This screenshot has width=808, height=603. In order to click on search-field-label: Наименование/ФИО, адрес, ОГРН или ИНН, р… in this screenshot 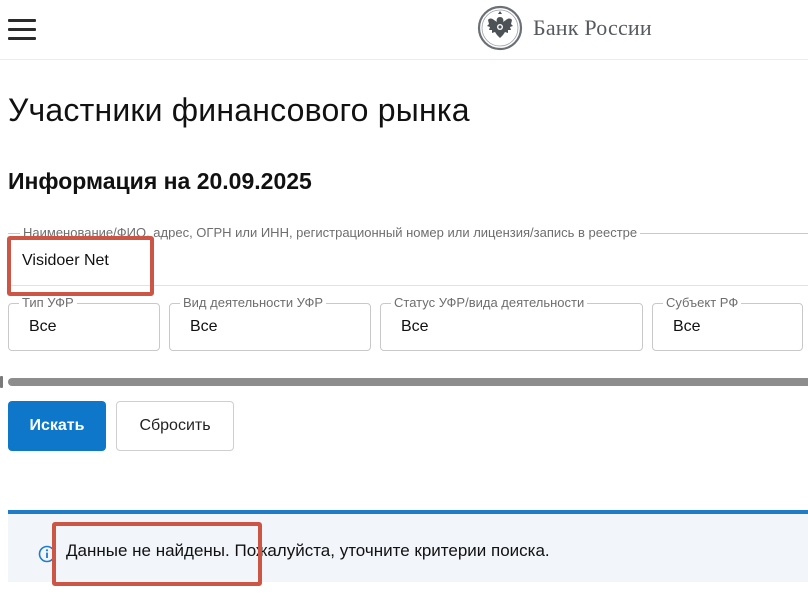, I will do `click(330, 232)`.